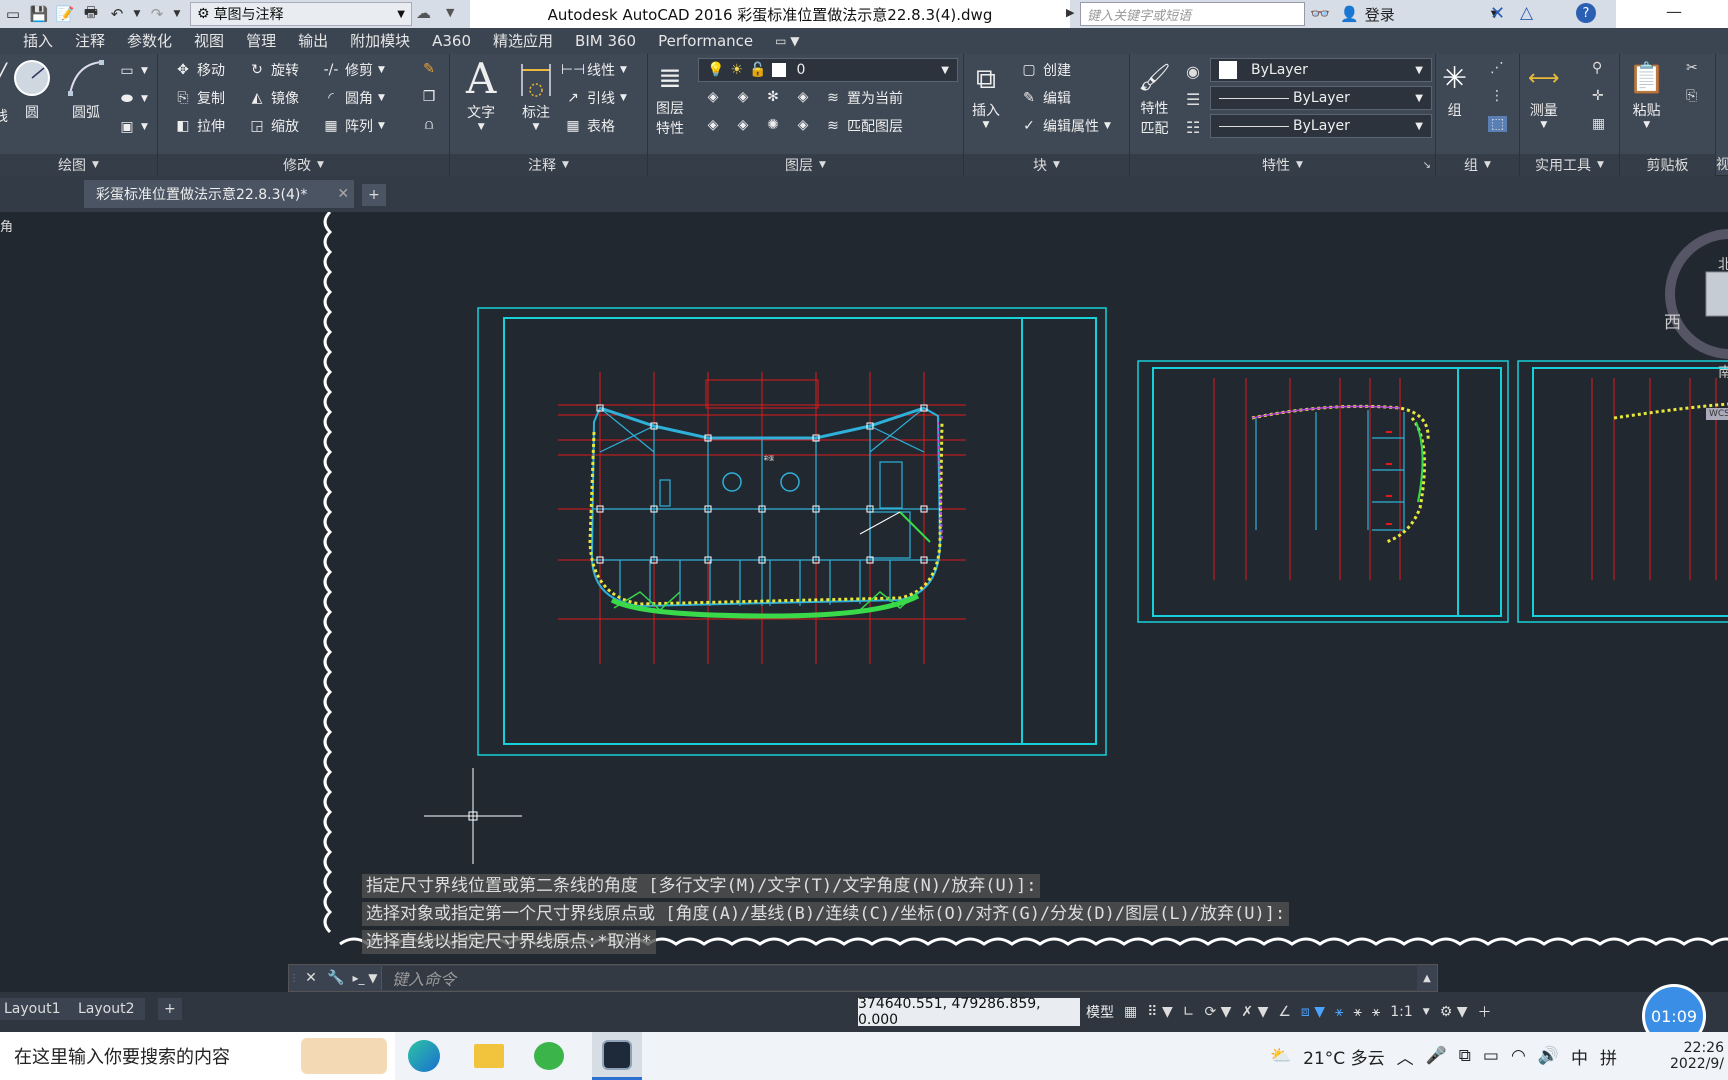 This screenshot has width=1728, height=1080. I want to click on wechat-icon, so click(549, 1056).